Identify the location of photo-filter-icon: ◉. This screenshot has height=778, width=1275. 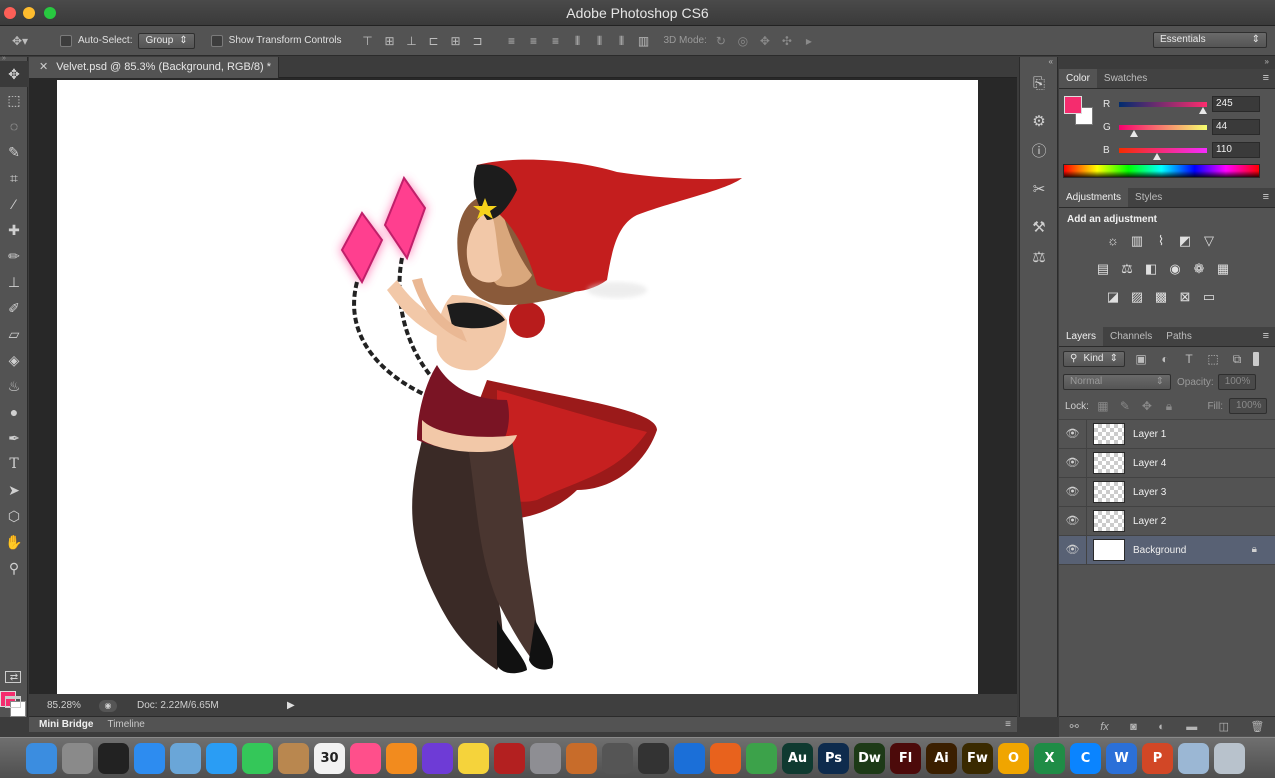
(1175, 269).